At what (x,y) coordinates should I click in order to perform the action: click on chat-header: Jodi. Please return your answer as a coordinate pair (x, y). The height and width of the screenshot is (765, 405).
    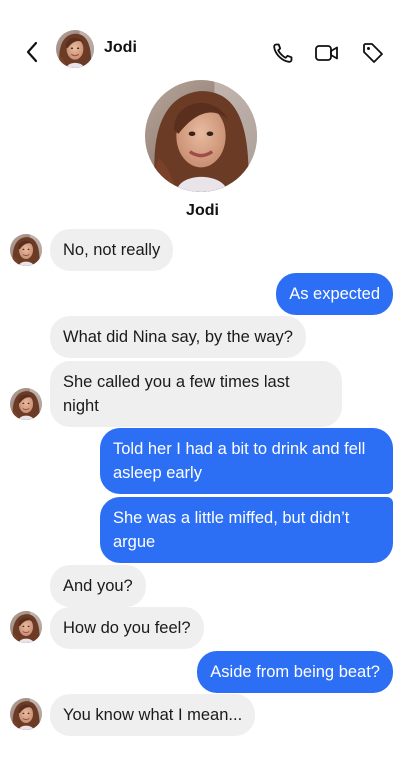
    Looking at the image, I should click on (202, 40).